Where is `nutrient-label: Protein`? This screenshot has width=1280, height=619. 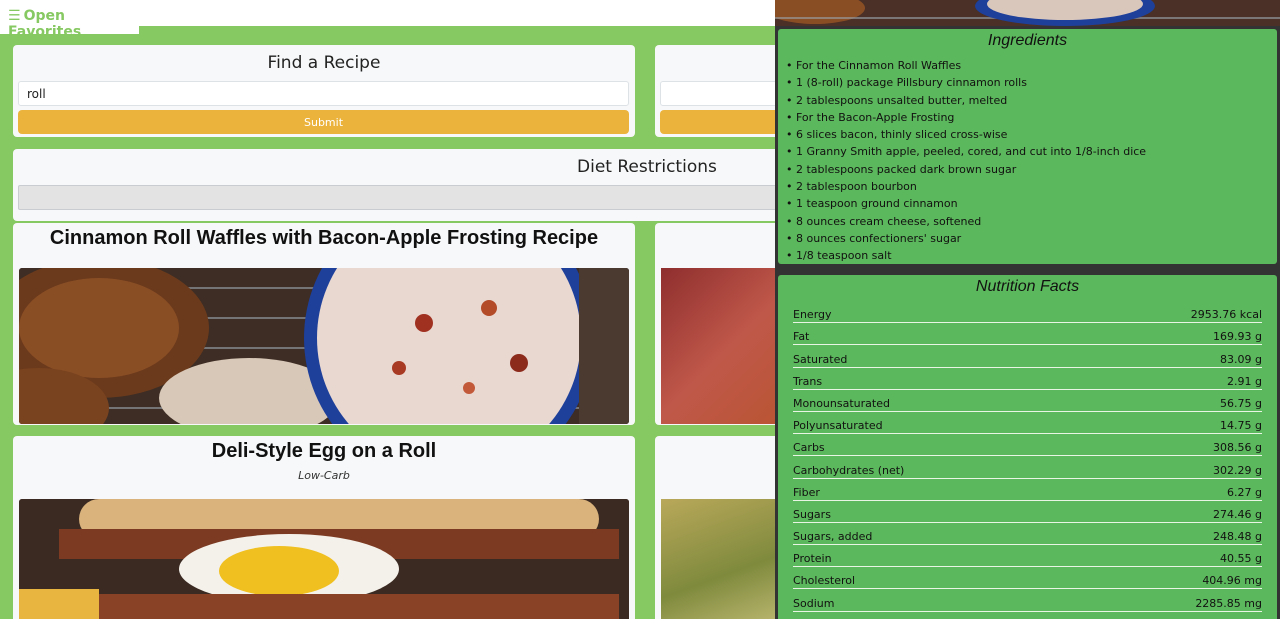
nutrient-label: Protein is located at coordinates (812, 559).